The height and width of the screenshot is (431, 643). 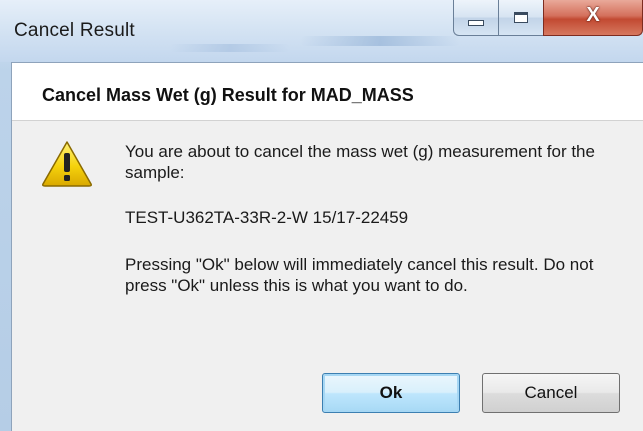 I want to click on title-bar-glass, so click(x=380, y=41).